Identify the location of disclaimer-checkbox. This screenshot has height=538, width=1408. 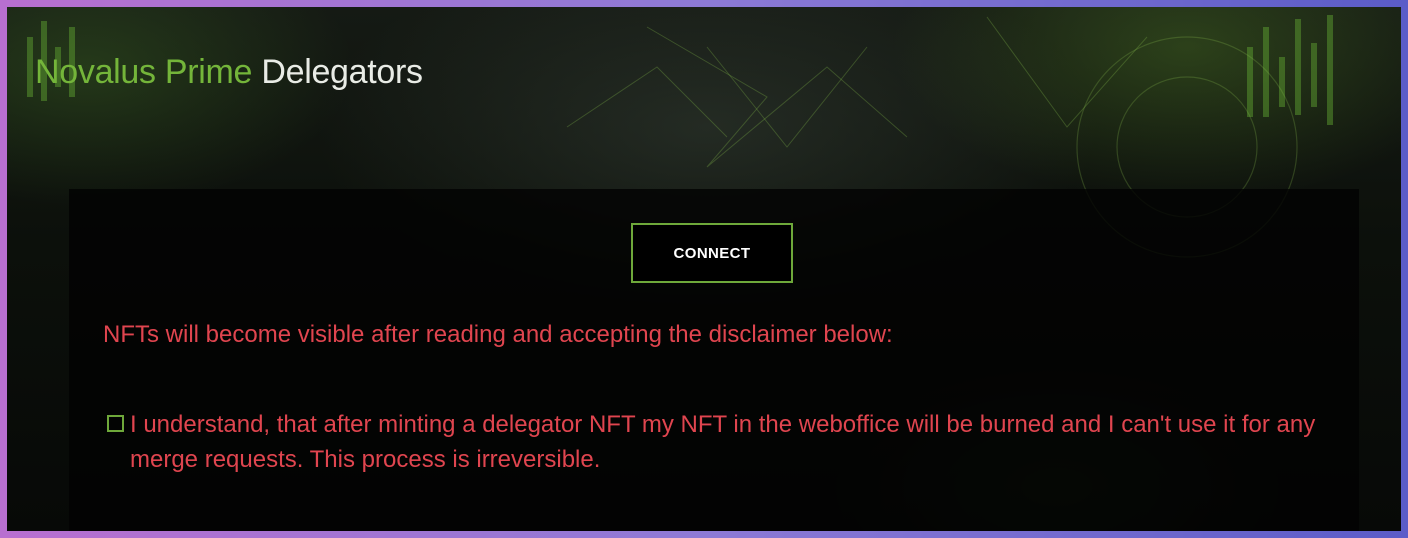
(115, 423).